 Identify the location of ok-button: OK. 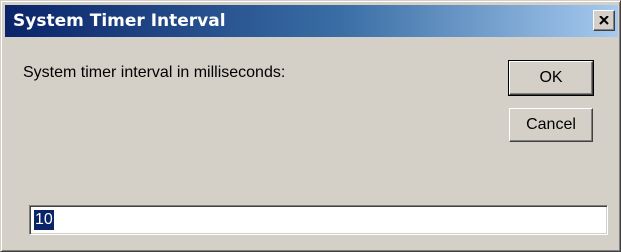
(551, 78).